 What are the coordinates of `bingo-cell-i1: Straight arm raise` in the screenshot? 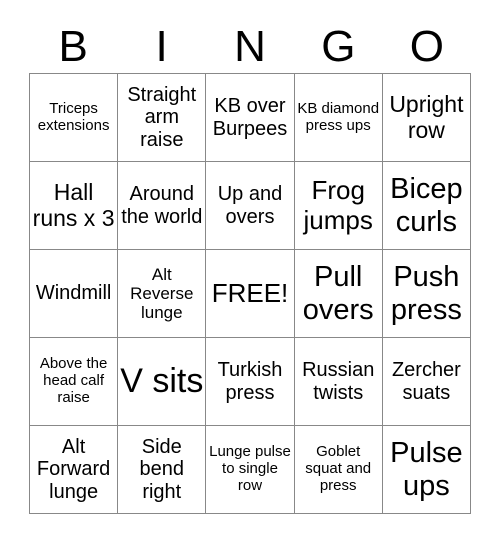 It's located at (162, 118).